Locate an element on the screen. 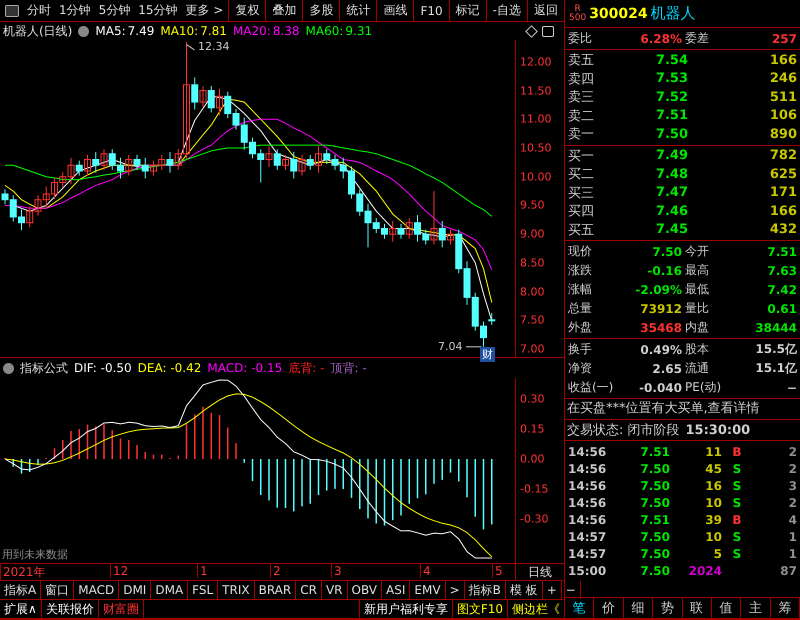 Image resolution: width=800 pixels, height=620 pixels. indicator-tab: VR is located at coordinates (335, 590).